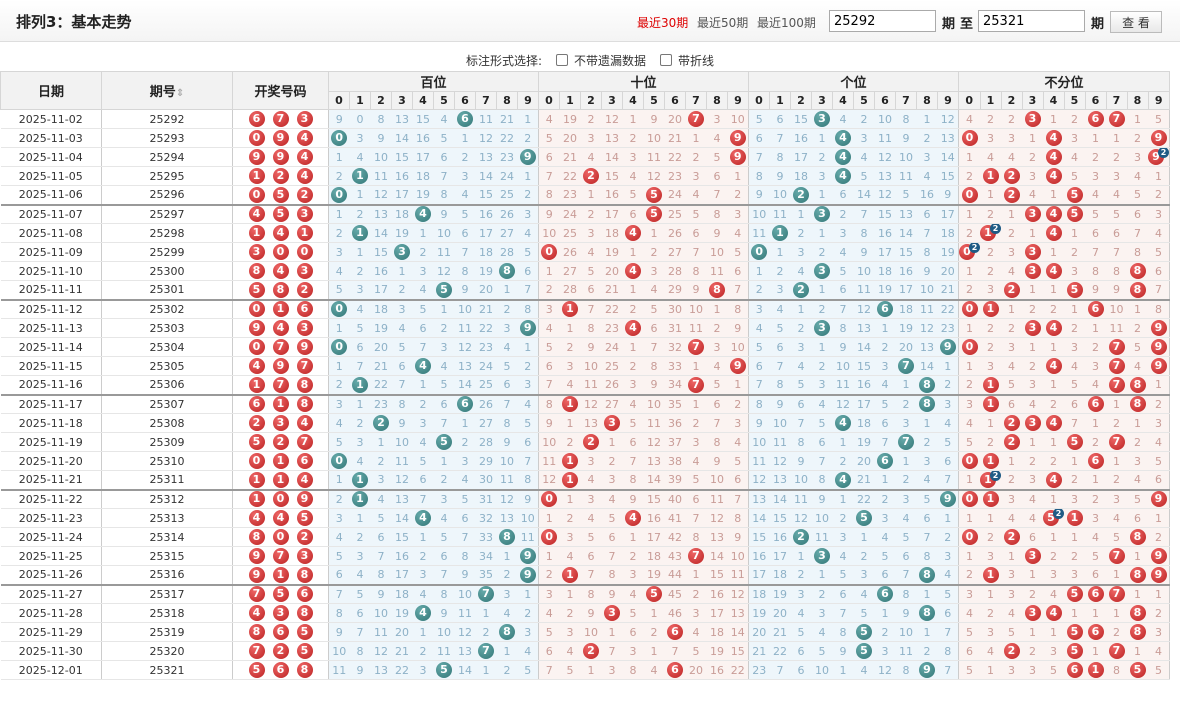 The image size is (1180, 701). What do you see at coordinates (280, 366) in the screenshot?
I see `win-ball: 9` at bounding box center [280, 366].